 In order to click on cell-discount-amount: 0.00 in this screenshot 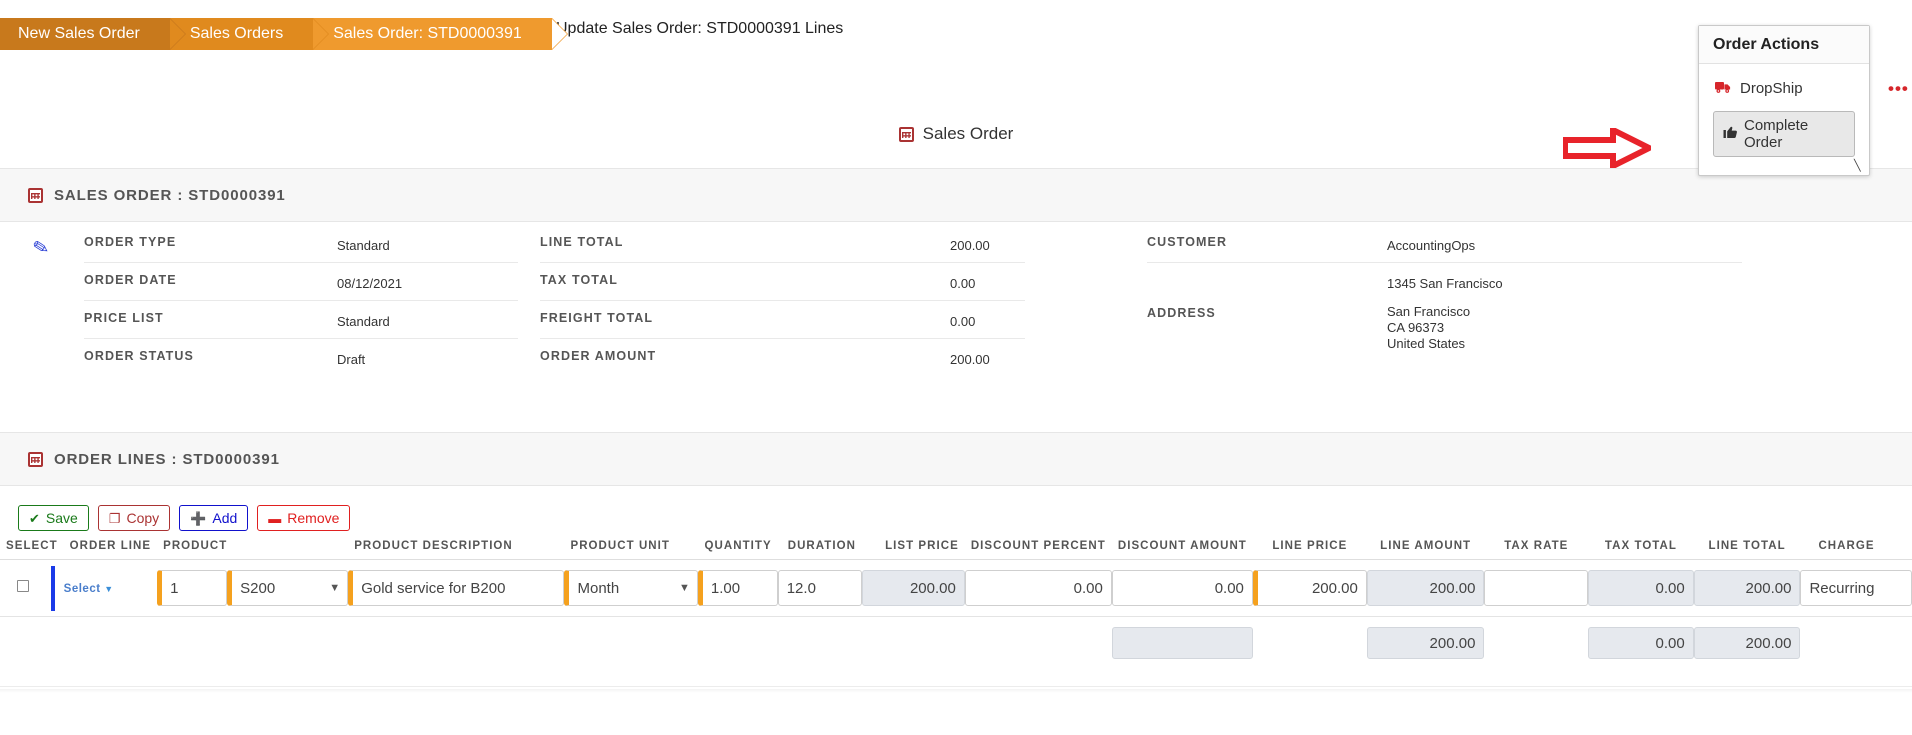, I will do `click(1182, 588)`.